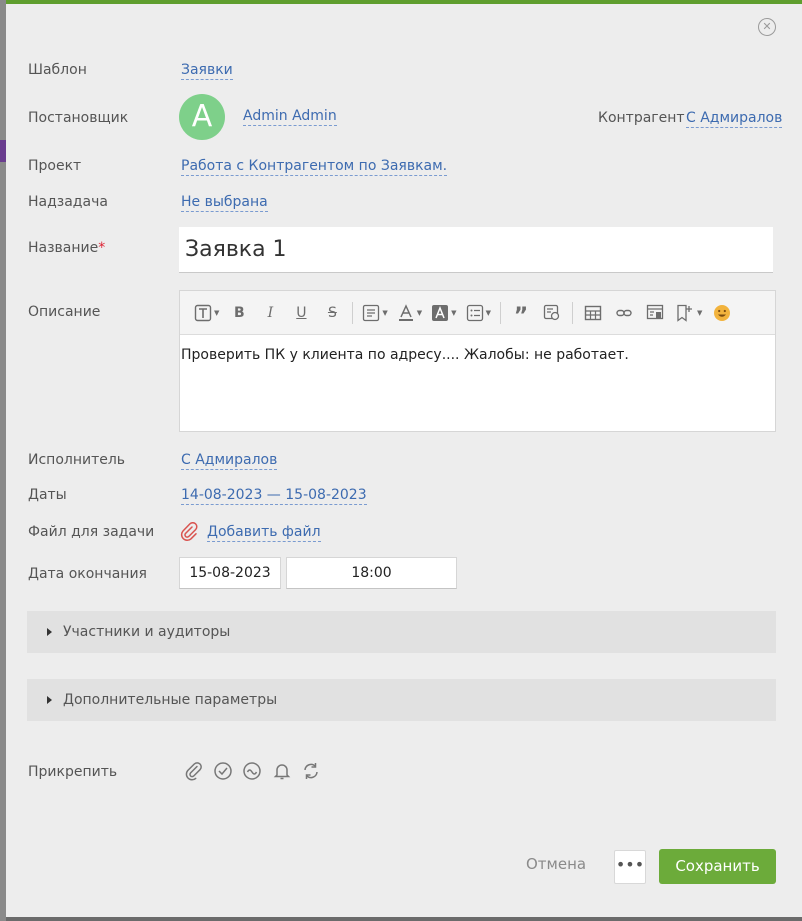 The height and width of the screenshot is (921, 802). Describe the element at coordinates (170, 700) in the screenshot. I see `extra-params-section-label: Дополнительные параметры` at that location.